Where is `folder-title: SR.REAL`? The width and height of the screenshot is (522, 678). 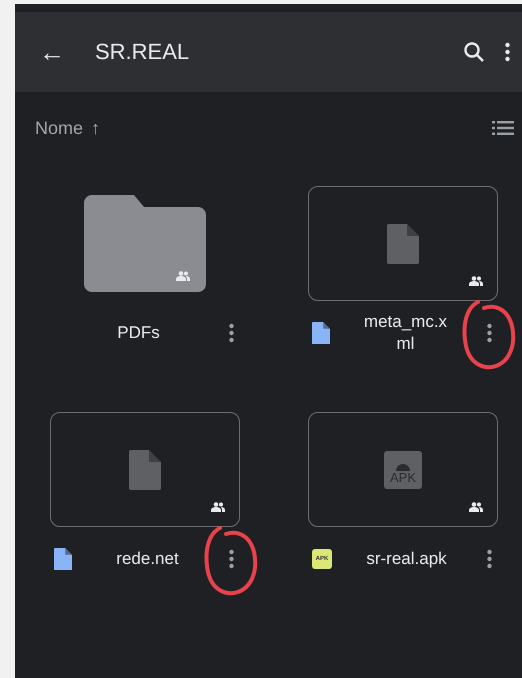 folder-title: SR.REAL is located at coordinates (142, 52).